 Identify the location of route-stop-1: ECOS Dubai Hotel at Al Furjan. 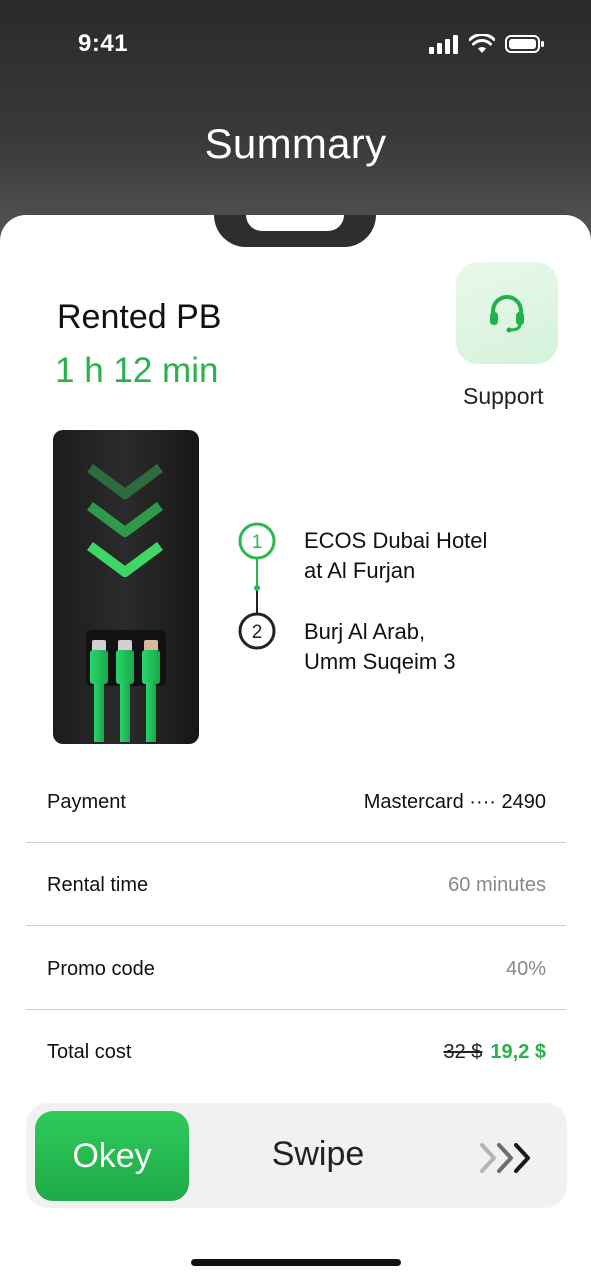
(395, 556).